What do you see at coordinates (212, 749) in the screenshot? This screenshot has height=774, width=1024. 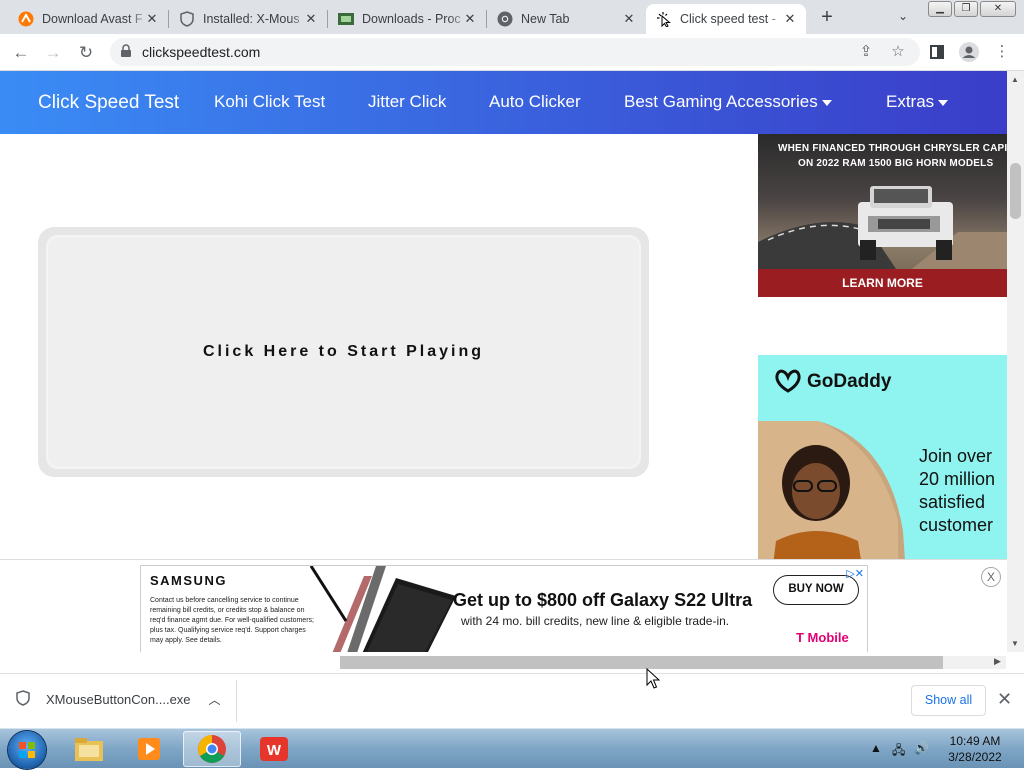 I see `chrome-taskbar-icon` at bounding box center [212, 749].